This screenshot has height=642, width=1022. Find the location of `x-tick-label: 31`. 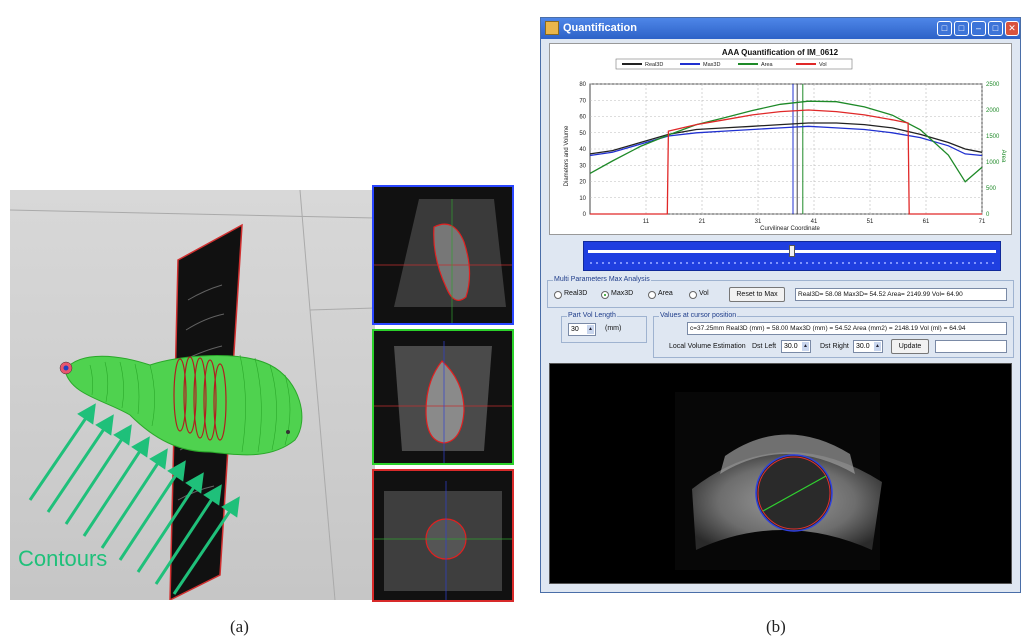

x-tick-label: 31 is located at coordinates (758, 222).